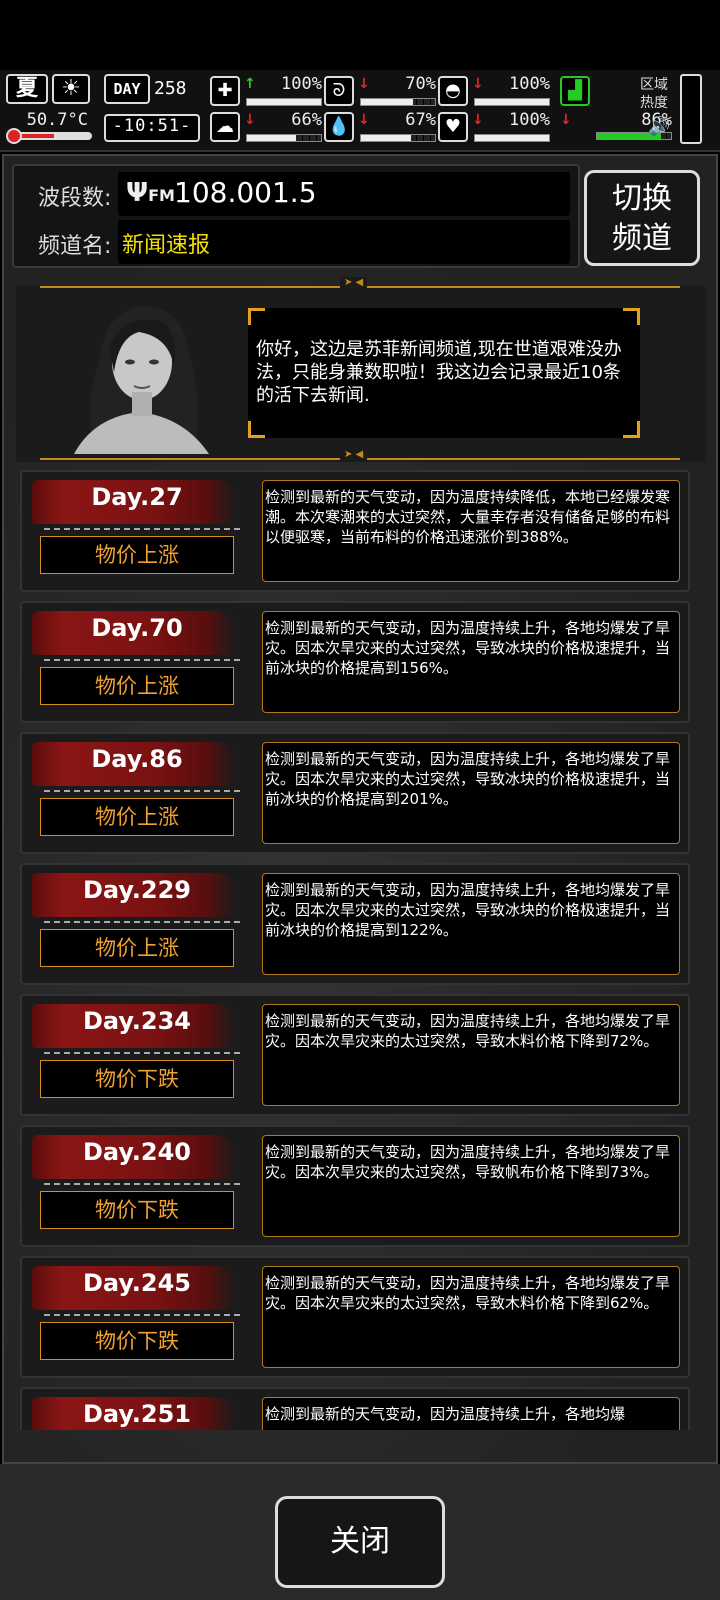 The image size is (720, 1600). What do you see at coordinates (250, 84) in the screenshot?
I see `trend-arrow-icon: ↑` at bounding box center [250, 84].